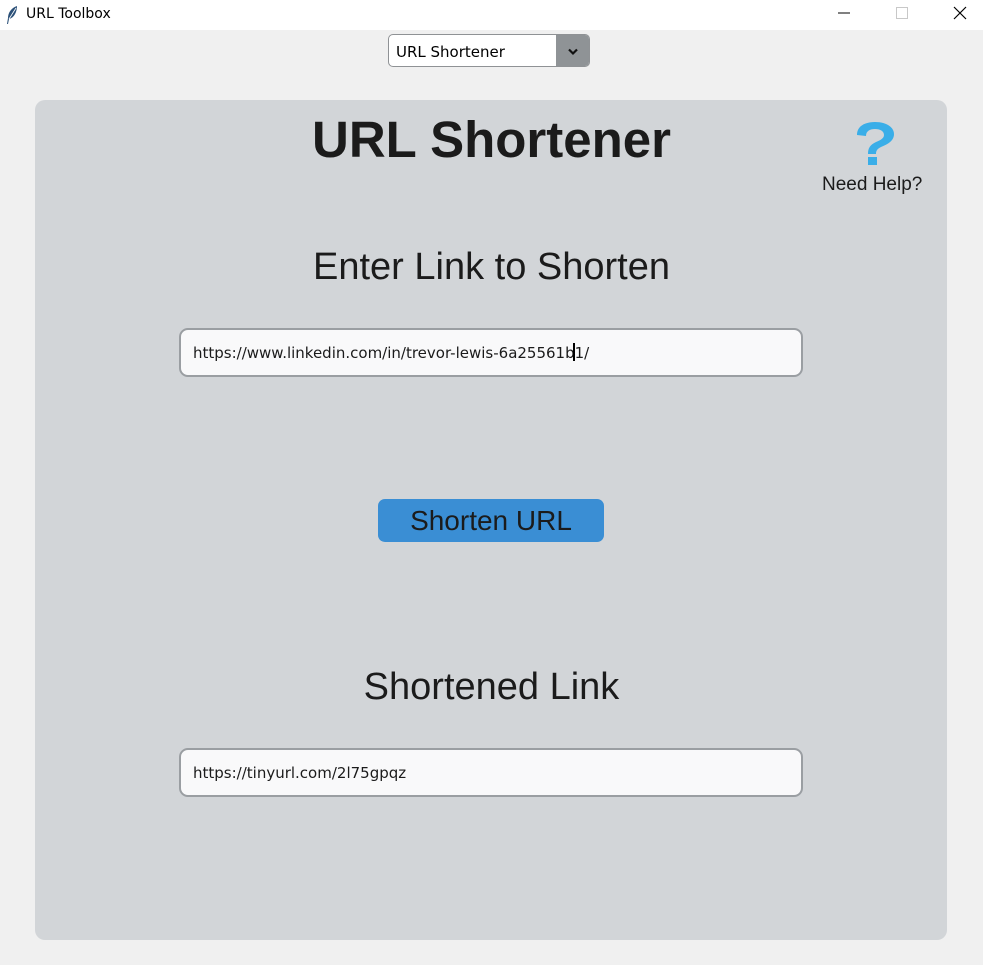 This screenshot has width=983, height=965. I want to click on shorten-url-button: Shorten URL, so click(491, 520).